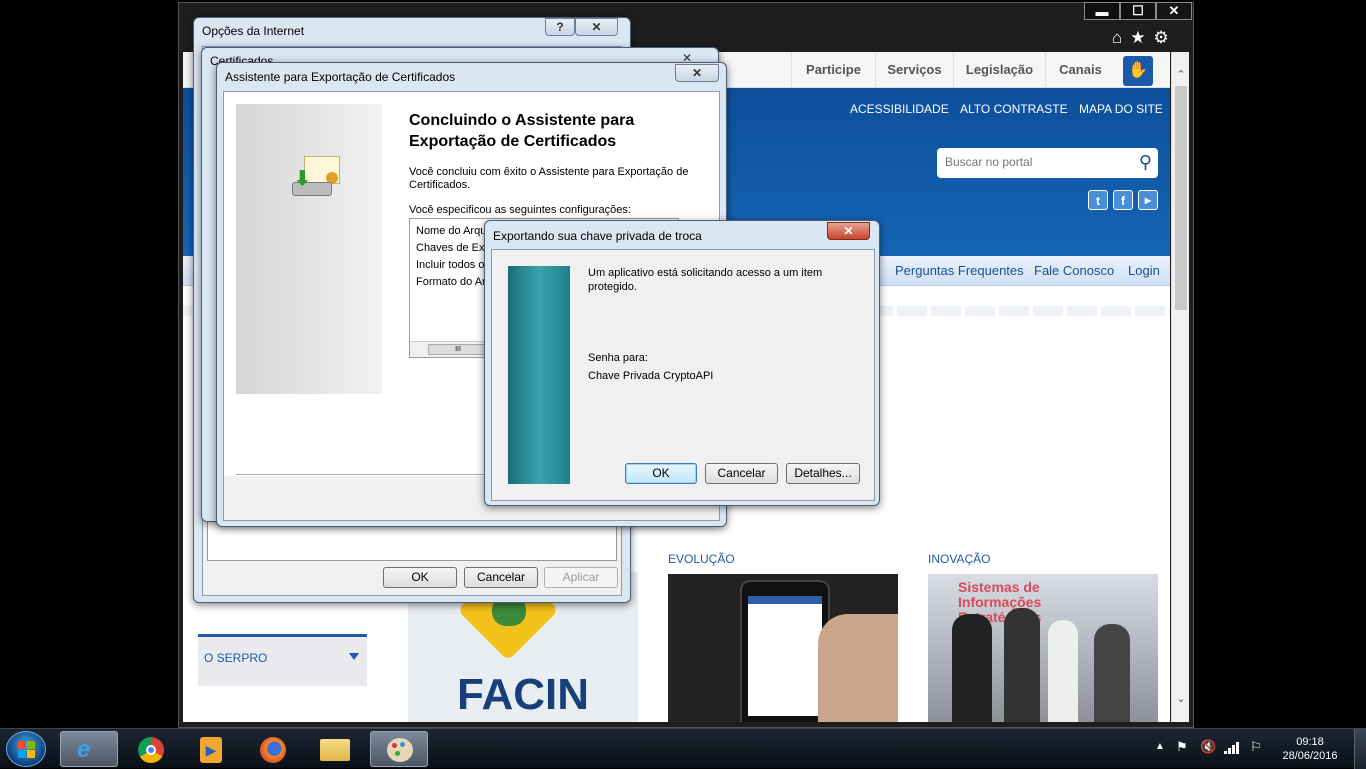 The width and height of the screenshot is (1366, 769). What do you see at coordinates (1144, 270) in the screenshot?
I see `link-login: Login` at bounding box center [1144, 270].